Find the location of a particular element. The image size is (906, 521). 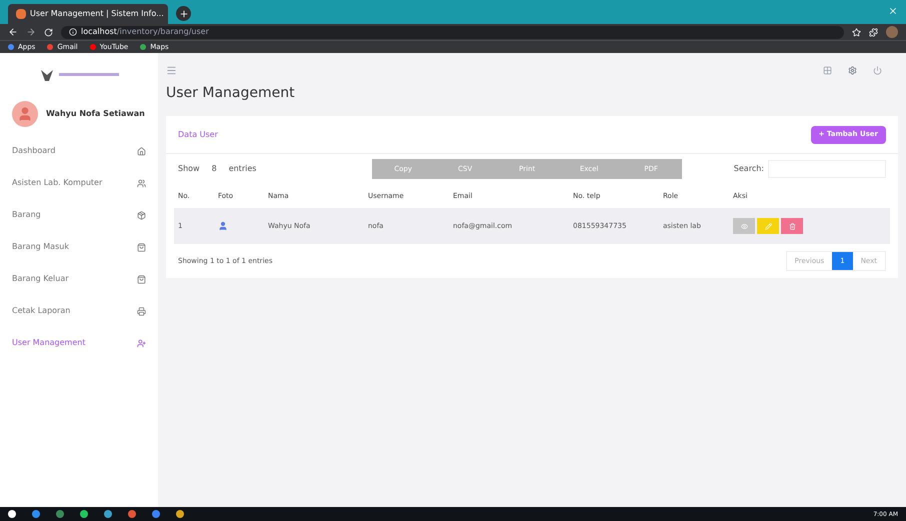

box-icon is located at coordinates (141, 215).